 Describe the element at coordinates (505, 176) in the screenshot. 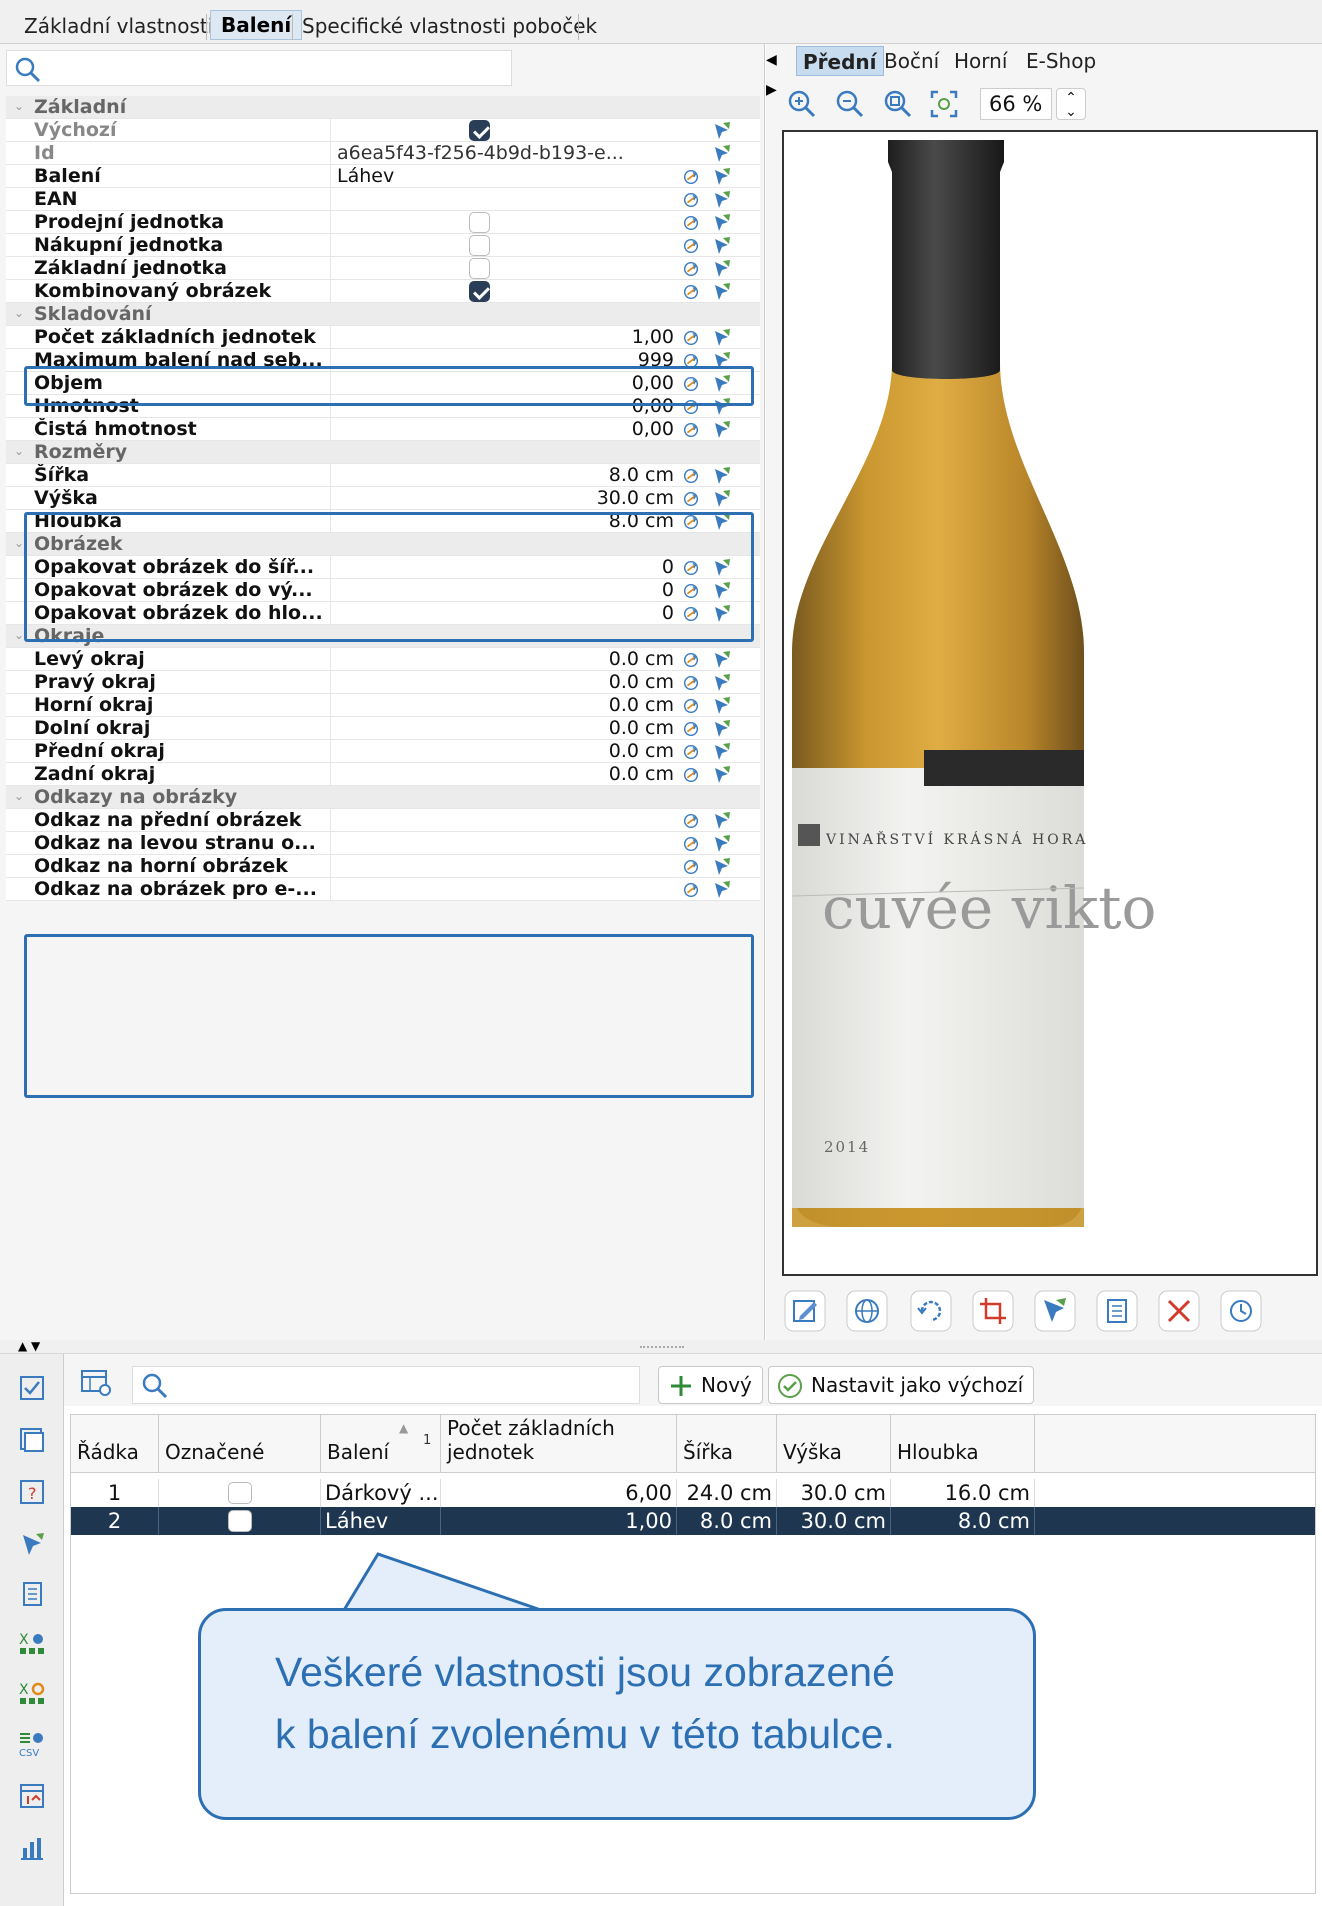

I see `property-value: Láhev` at that location.